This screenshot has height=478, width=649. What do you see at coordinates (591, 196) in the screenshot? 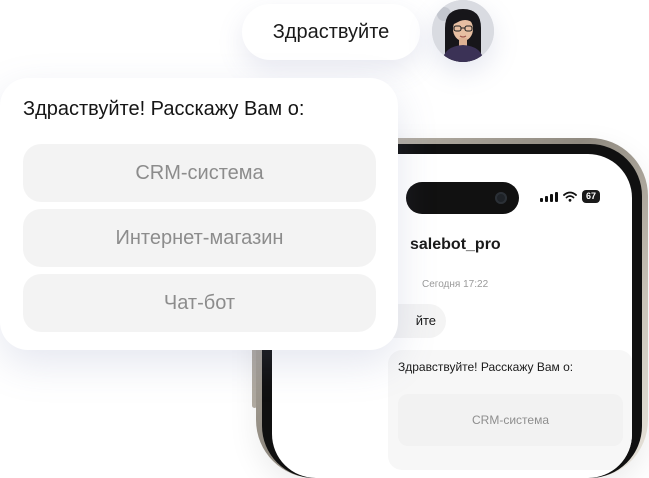
I see `battery-icon: 67` at bounding box center [591, 196].